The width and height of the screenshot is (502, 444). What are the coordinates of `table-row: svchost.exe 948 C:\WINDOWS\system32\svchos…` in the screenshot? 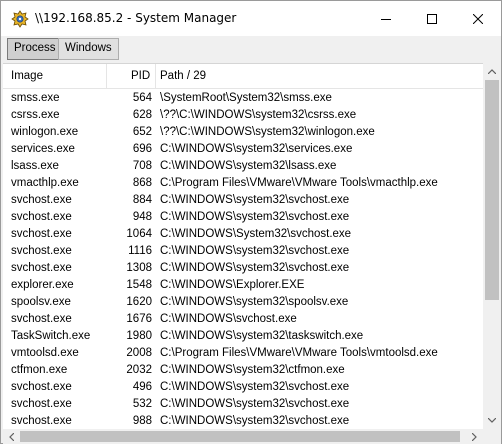 It's located at (243, 217).